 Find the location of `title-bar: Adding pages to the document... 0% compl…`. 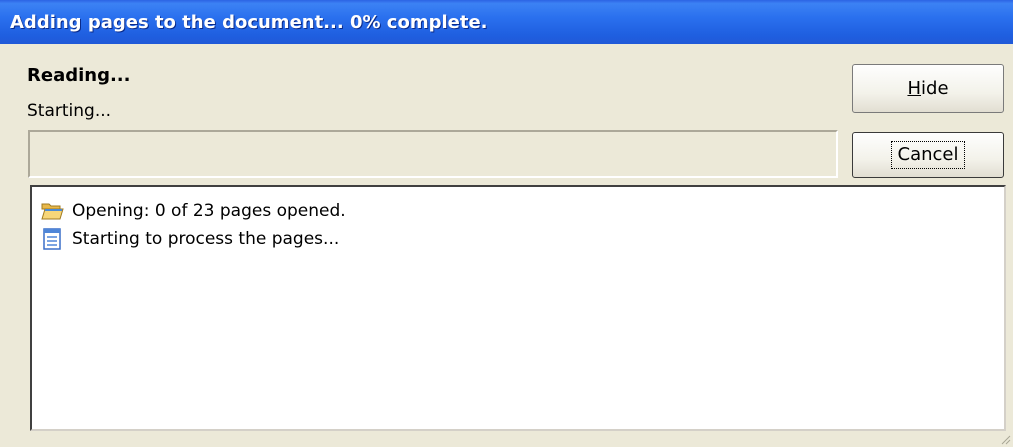

title-bar: Adding pages to the document... 0% compl… is located at coordinates (506, 22).